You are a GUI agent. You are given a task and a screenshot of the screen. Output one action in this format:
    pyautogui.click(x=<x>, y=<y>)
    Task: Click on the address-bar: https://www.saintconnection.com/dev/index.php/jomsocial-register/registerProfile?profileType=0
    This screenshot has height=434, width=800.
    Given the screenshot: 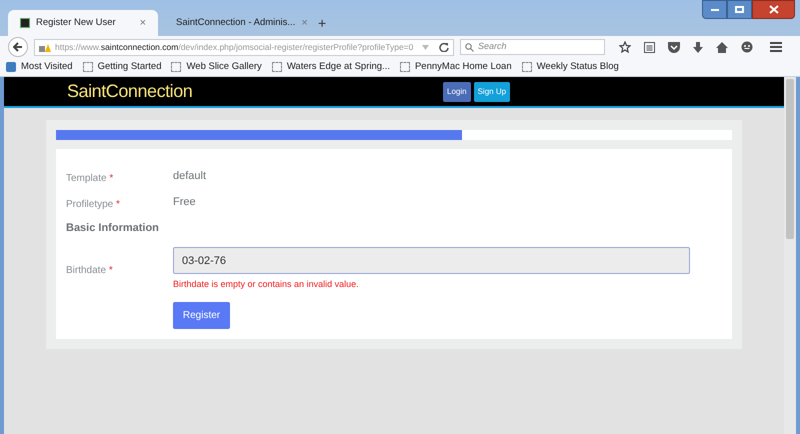 What is the action you would take?
    pyautogui.click(x=244, y=47)
    